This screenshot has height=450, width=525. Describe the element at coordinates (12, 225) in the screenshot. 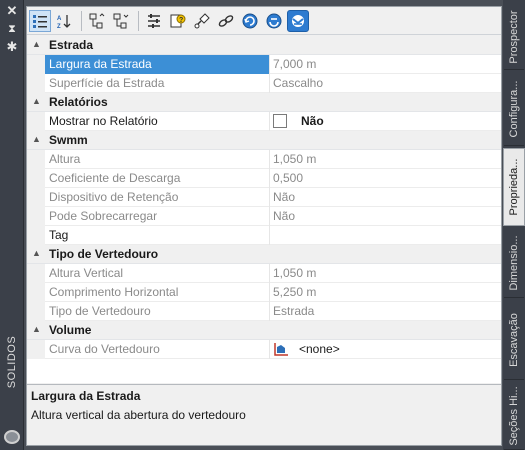

I see `palette-title-bar: ✕ ⧗ ✱ SOLIDOS` at that location.